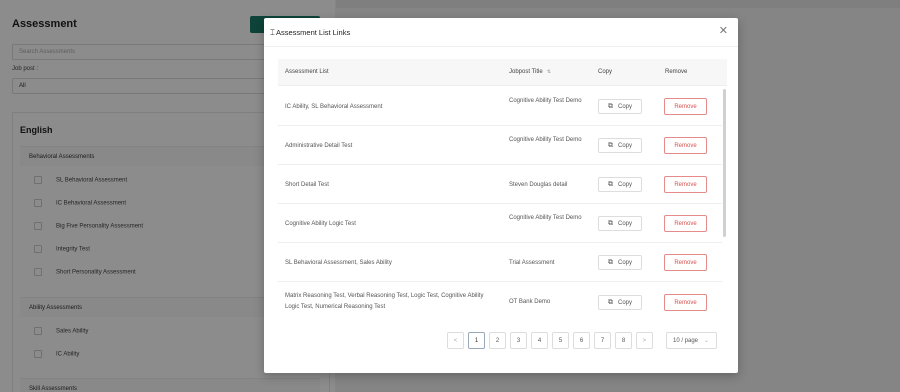 The width and height of the screenshot is (900, 392). I want to click on assessment-list-cell: SL Behavioral Assessment, Sales Ability, so click(338, 263).